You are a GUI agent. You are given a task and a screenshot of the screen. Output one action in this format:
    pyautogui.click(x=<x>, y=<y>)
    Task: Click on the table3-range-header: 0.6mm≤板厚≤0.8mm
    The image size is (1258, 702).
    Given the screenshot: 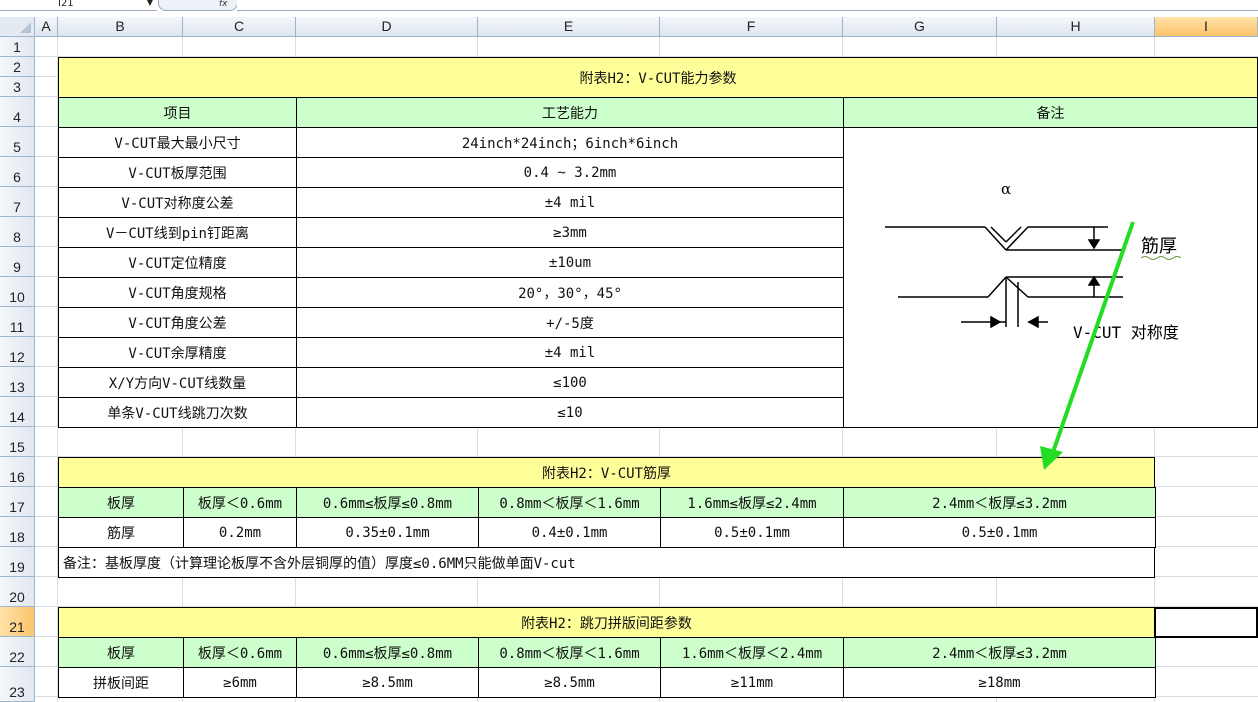 What is the action you would take?
    pyautogui.click(x=387, y=652)
    